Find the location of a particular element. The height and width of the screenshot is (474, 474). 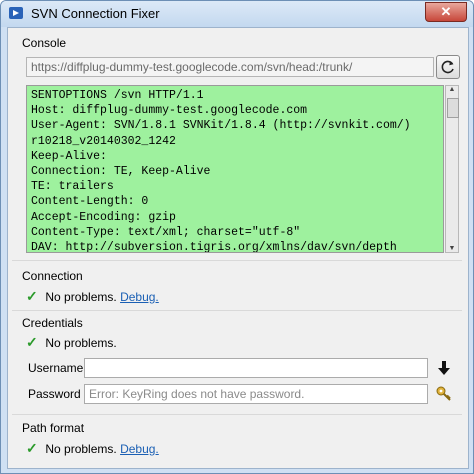

credentials-status-text: No problems. is located at coordinates (81, 343).